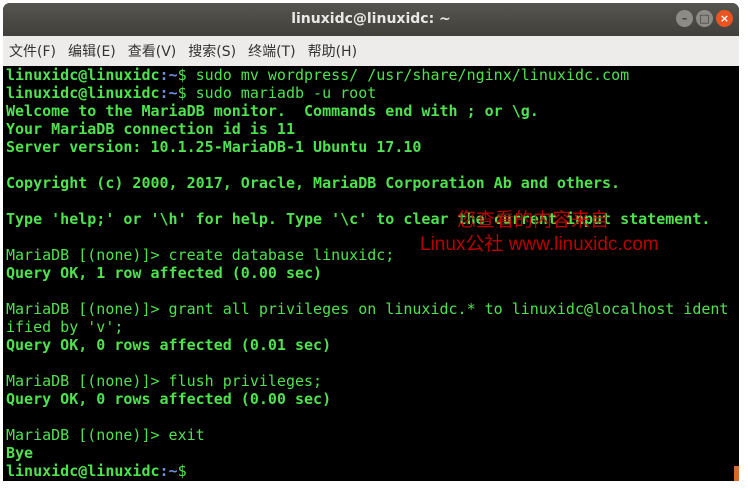 The height and width of the screenshot is (490, 748). What do you see at coordinates (169, 399) in the screenshot?
I see `terminal-line: Query OK, 0 rows affected (0.00 sec)` at bounding box center [169, 399].